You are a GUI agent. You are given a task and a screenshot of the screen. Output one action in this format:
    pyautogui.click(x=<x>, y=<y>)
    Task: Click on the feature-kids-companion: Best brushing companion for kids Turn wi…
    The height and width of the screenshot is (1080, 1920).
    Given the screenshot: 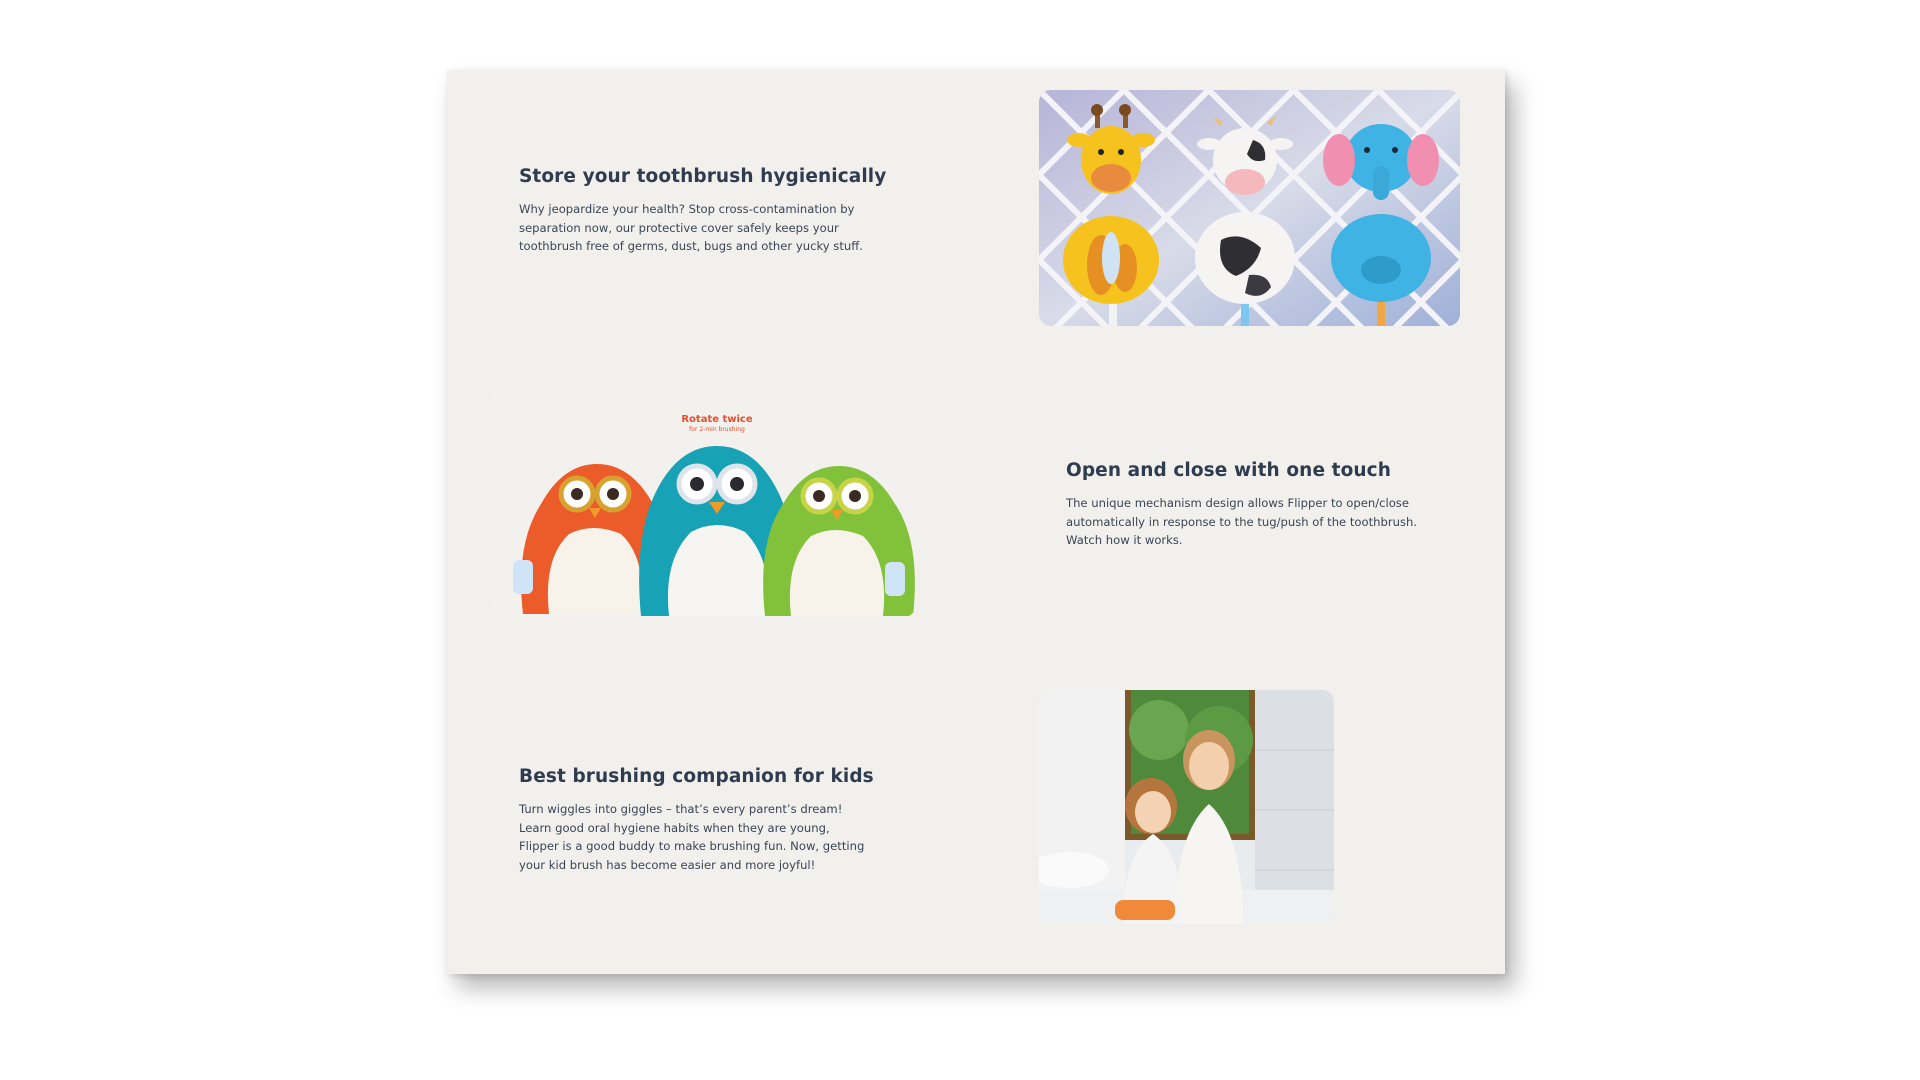 What is the action you would take?
    pyautogui.click(x=696, y=820)
    